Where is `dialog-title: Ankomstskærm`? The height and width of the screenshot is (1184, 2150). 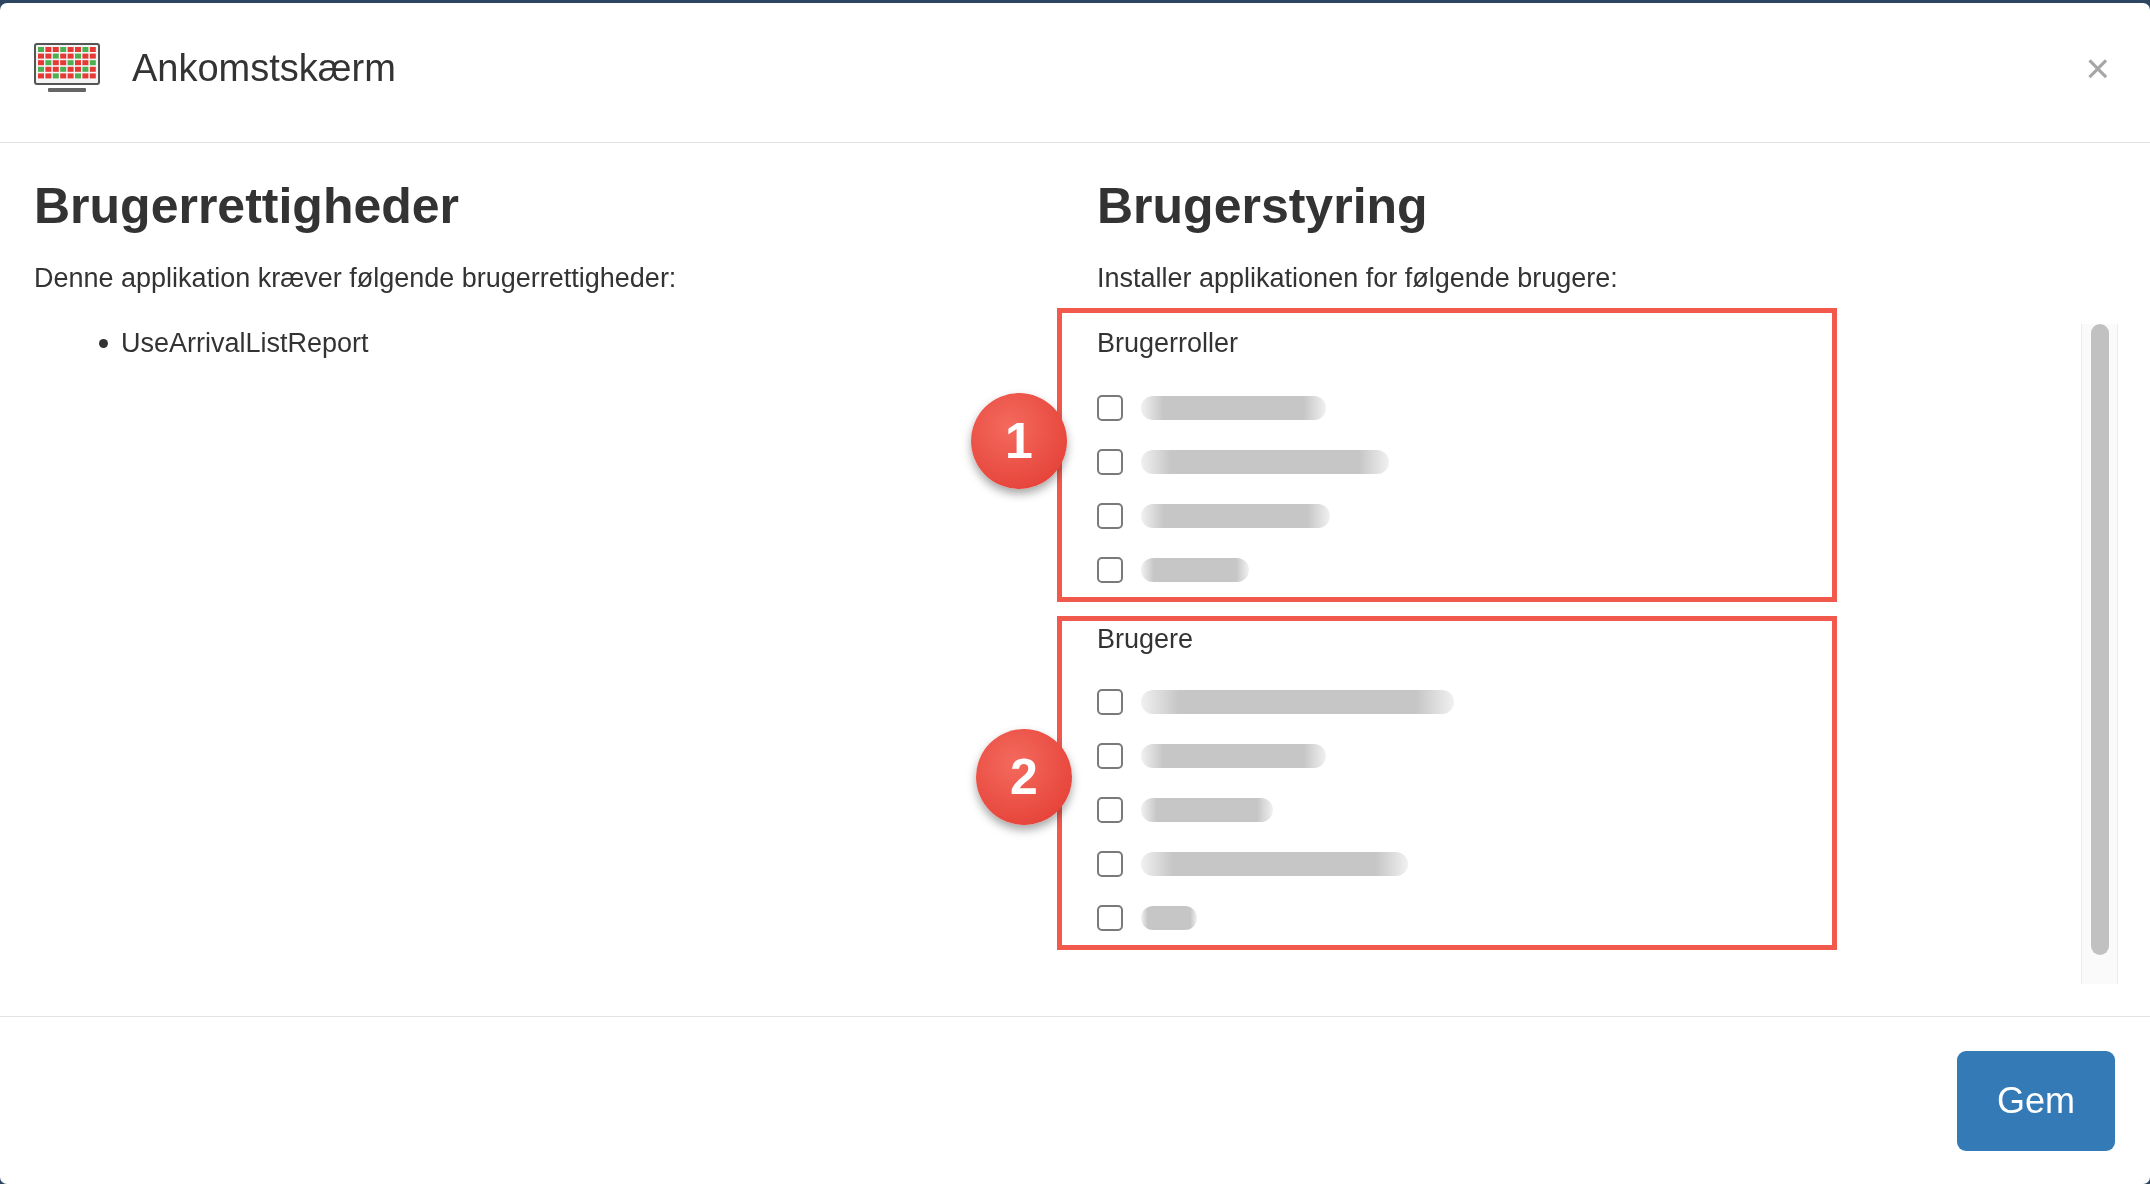 dialog-title: Ankomstskærm is located at coordinates (264, 68).